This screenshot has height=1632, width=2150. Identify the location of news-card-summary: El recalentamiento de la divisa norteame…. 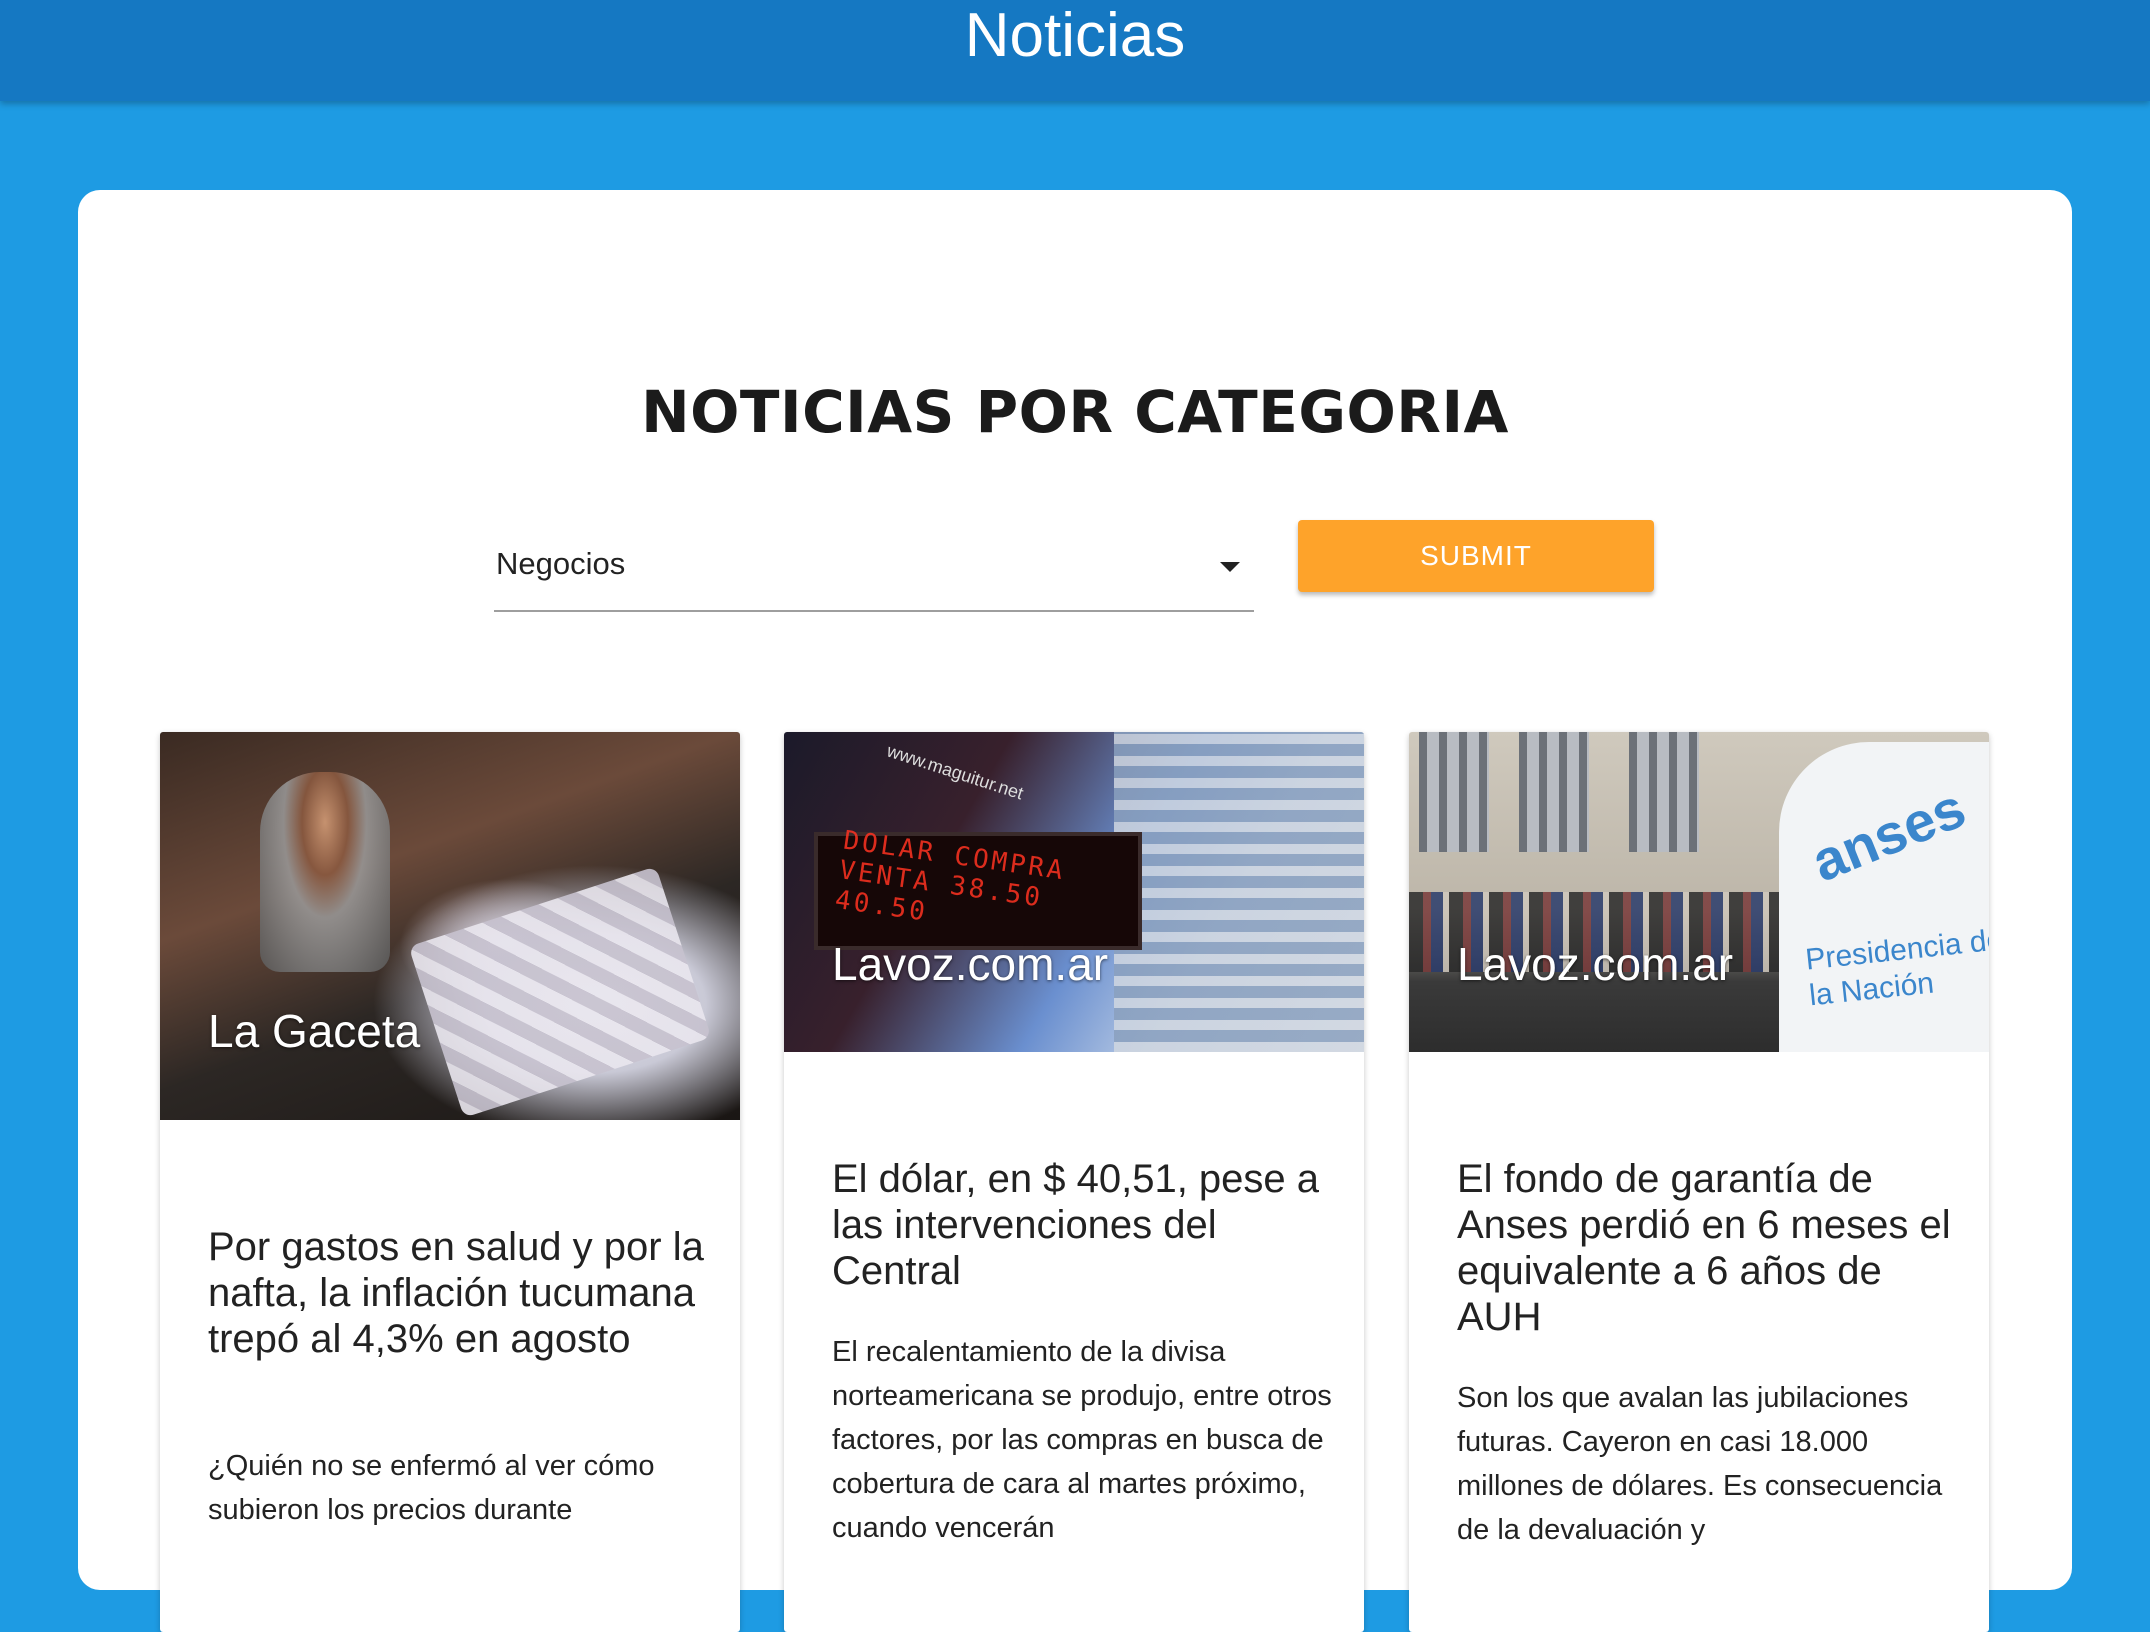
(1082, 1440).